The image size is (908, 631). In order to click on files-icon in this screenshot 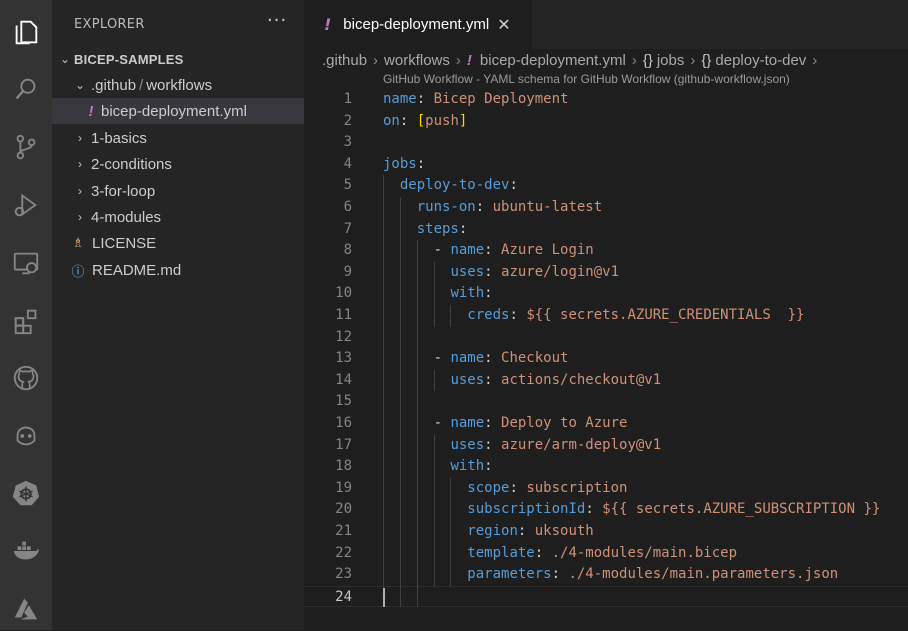, I will do `click(26, 32)`.